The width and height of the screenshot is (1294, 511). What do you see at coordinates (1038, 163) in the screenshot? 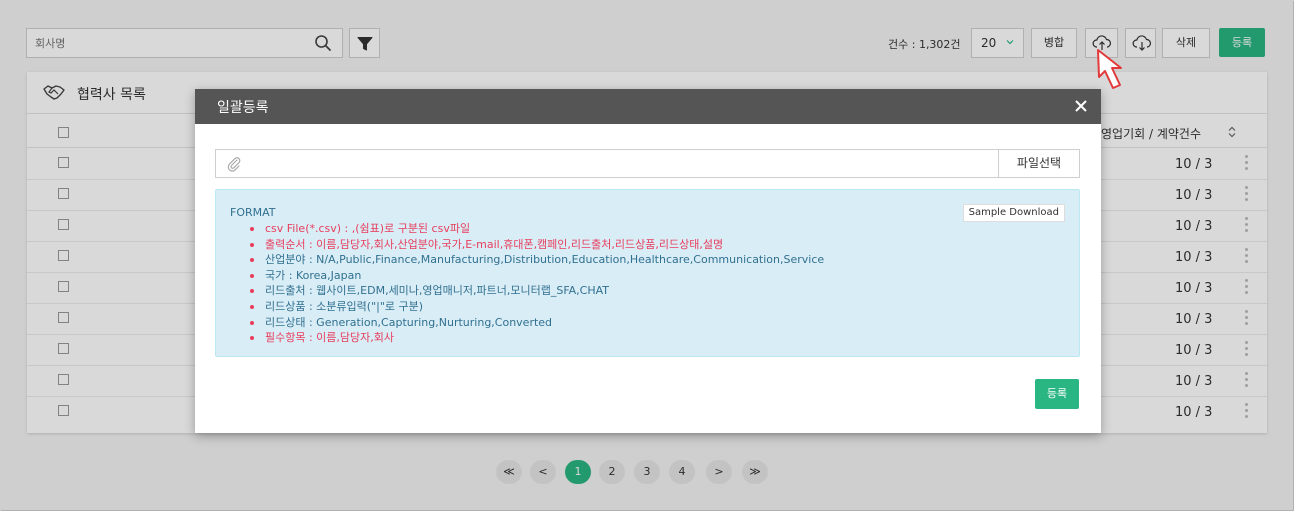
I see `file-select-button: 파일선택` at bounding box center [1038, 163].